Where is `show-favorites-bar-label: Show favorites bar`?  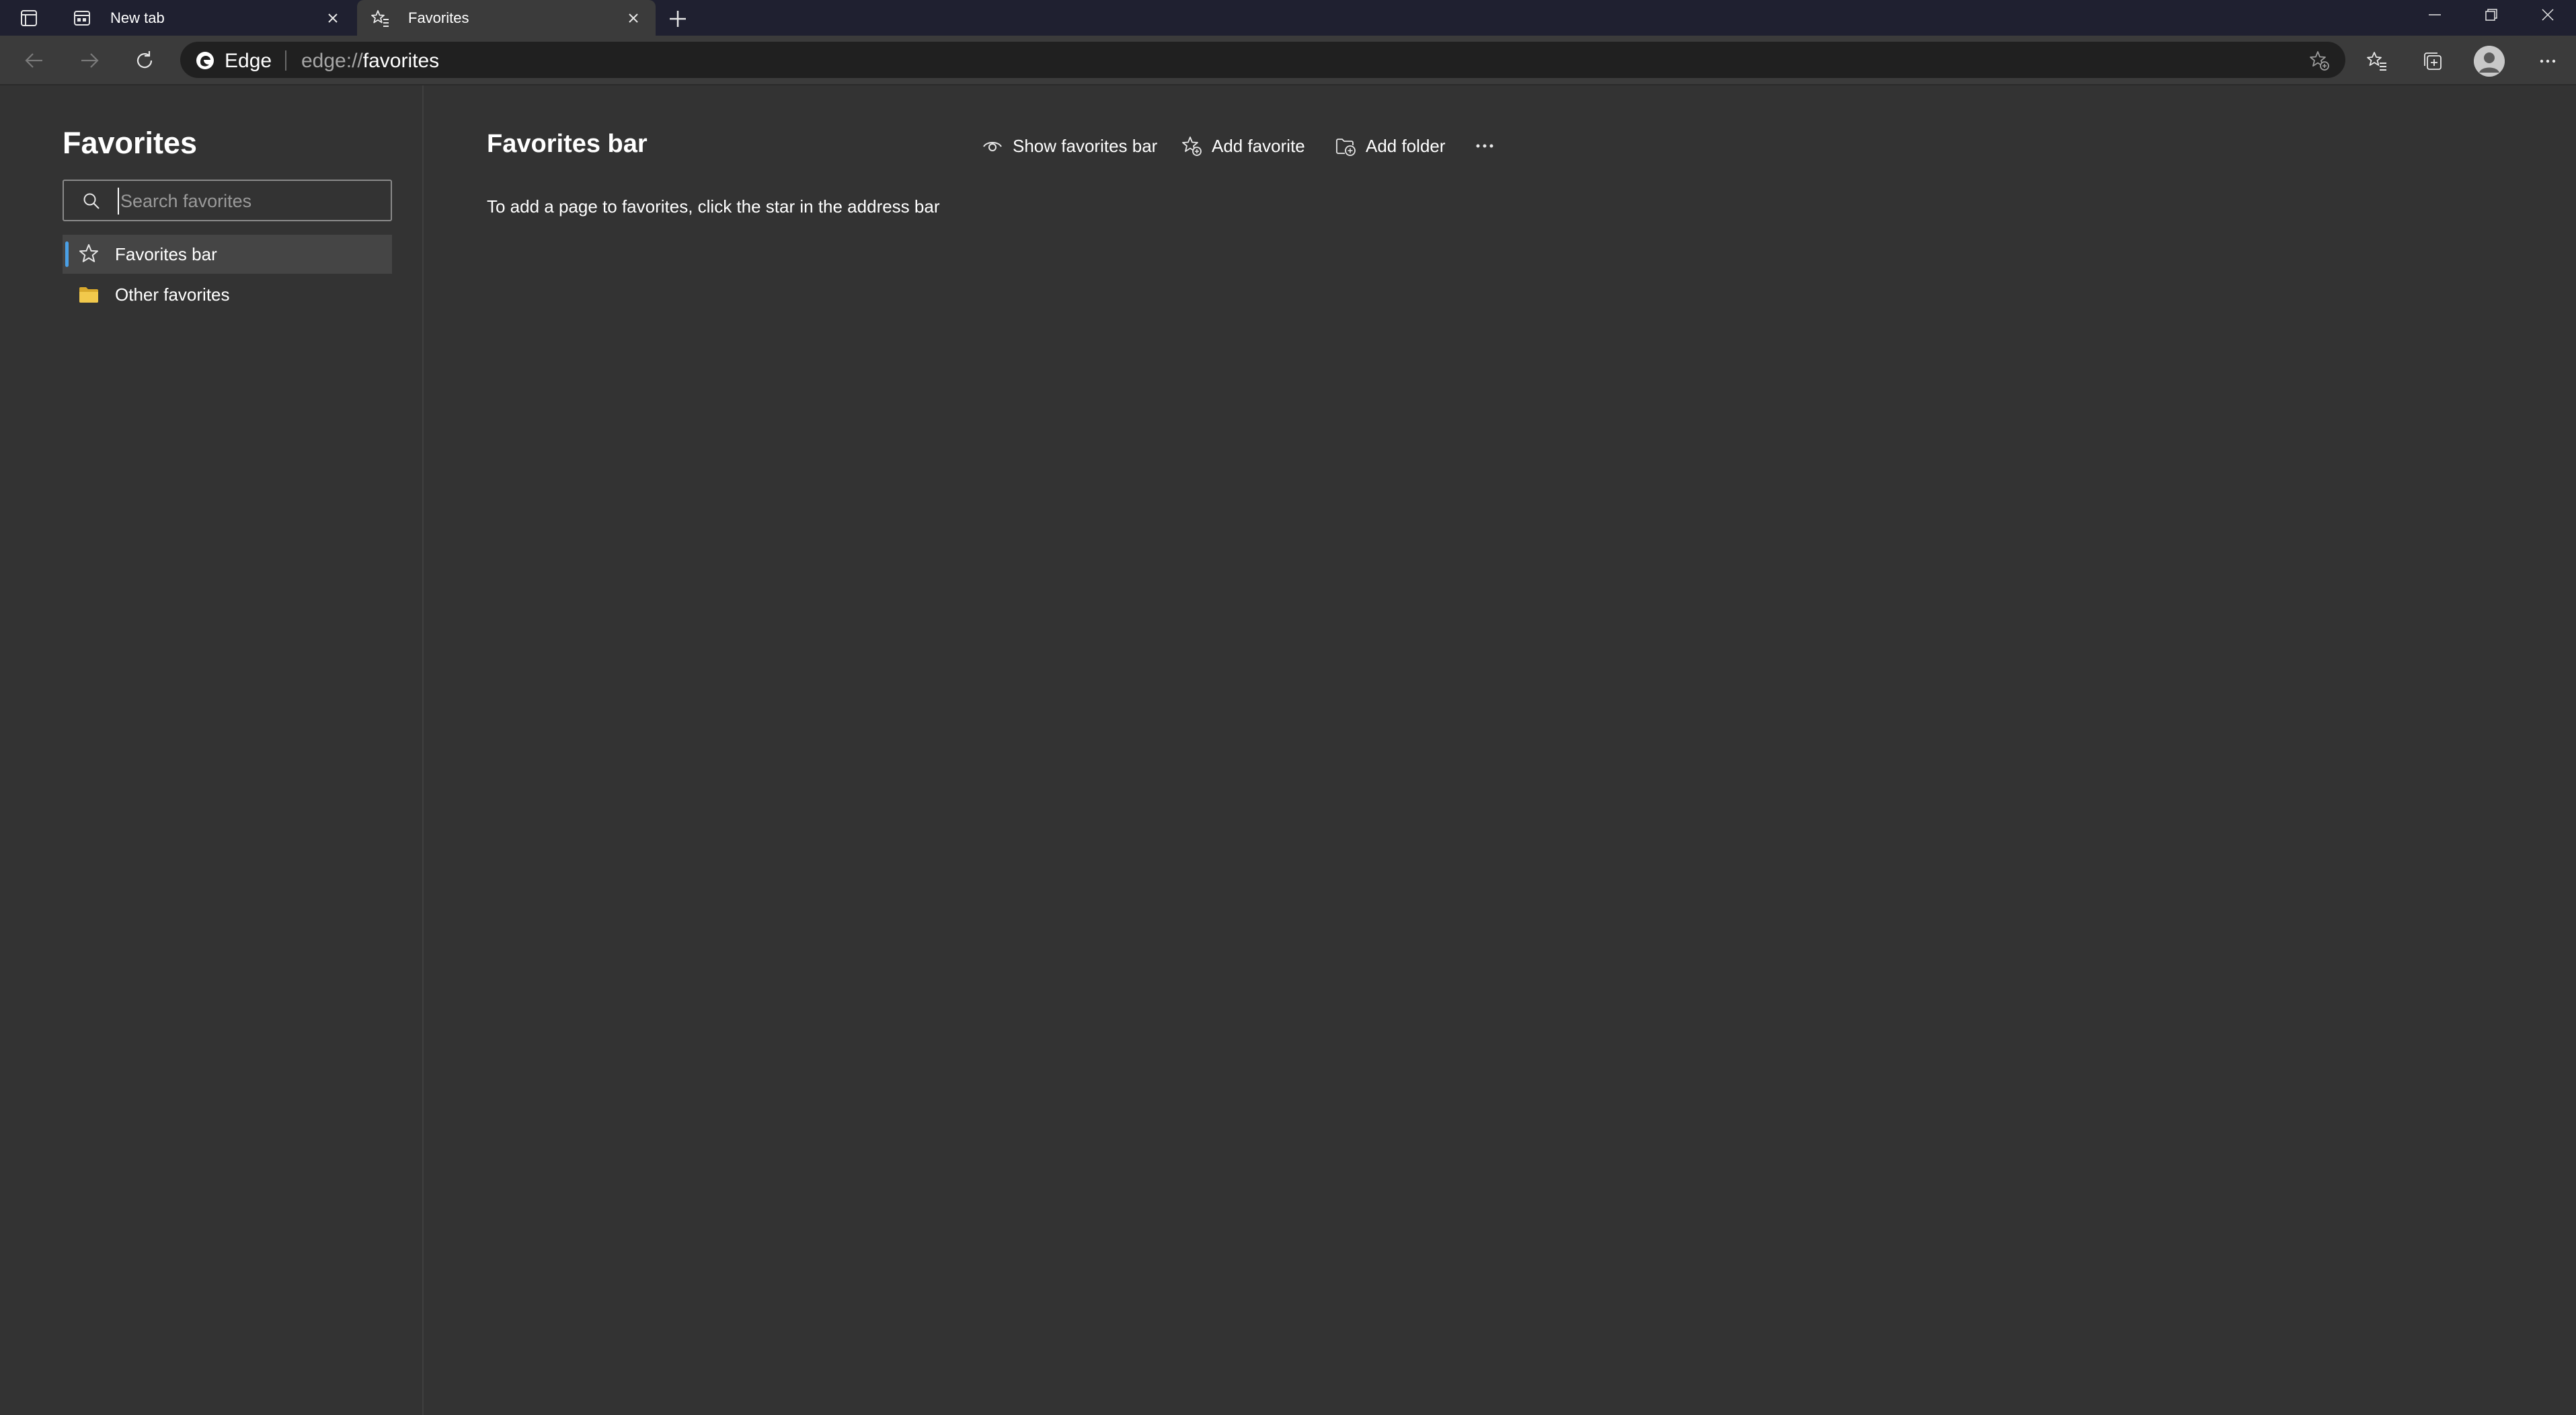 show-favorites-bar-label: Show favorites bar is located at coordinates (1086, 145).